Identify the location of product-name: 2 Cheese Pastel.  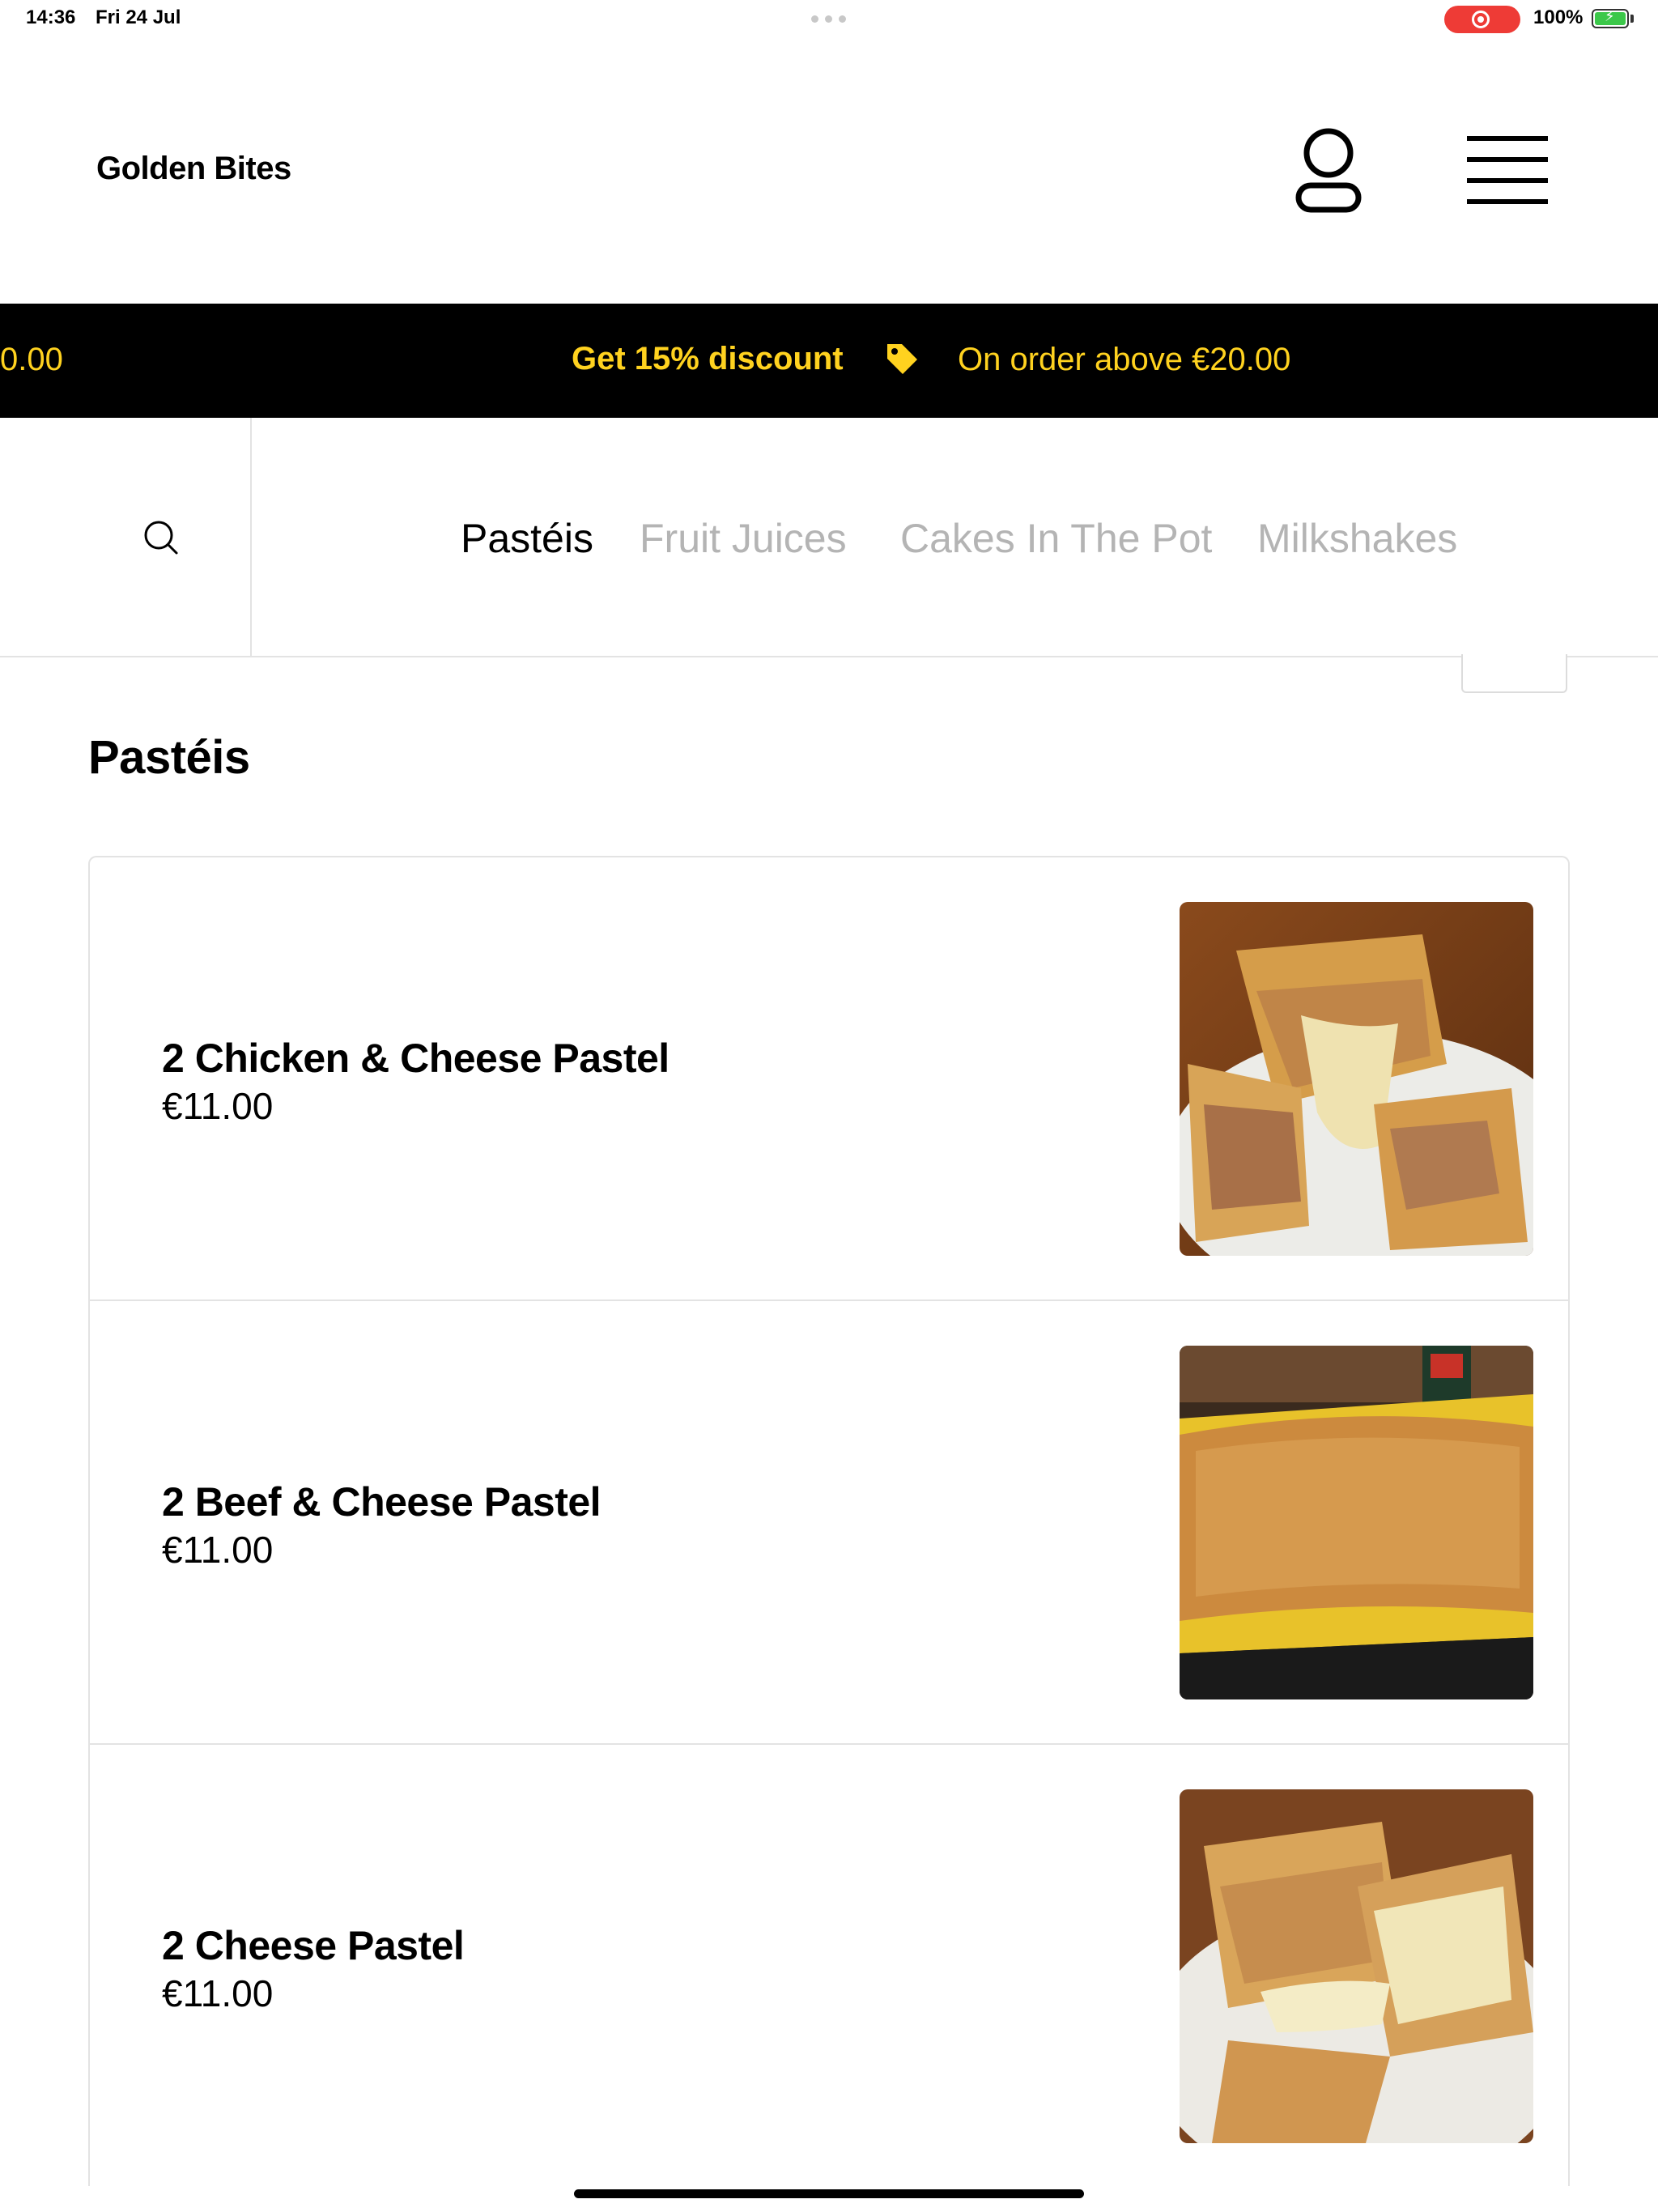
(313, 1946).